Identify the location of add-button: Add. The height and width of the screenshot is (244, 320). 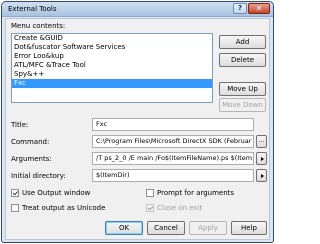
(242, 42).